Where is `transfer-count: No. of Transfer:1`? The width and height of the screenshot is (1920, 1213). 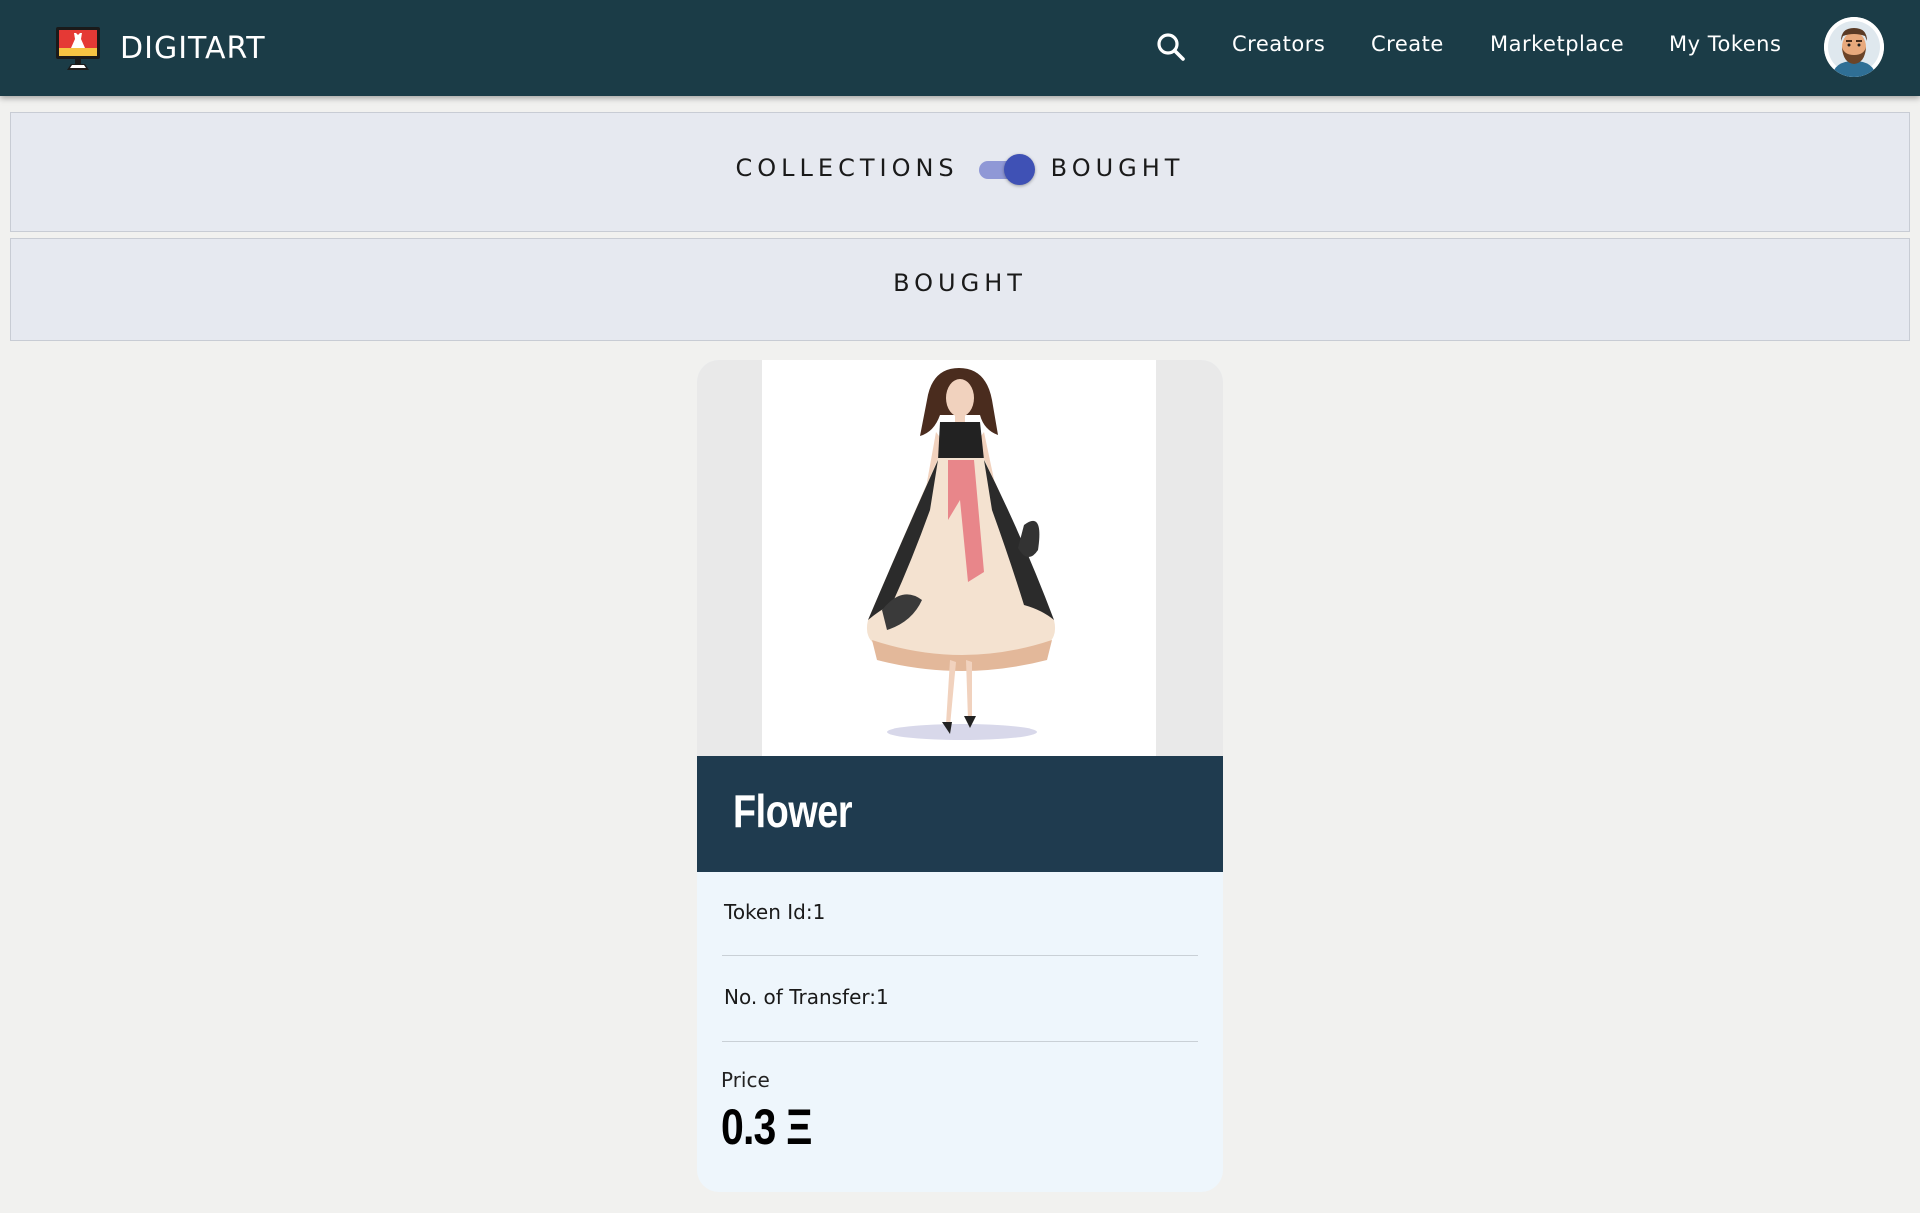 transfer-count: No. of Transfer:1 is located at coordinates (806, 997).